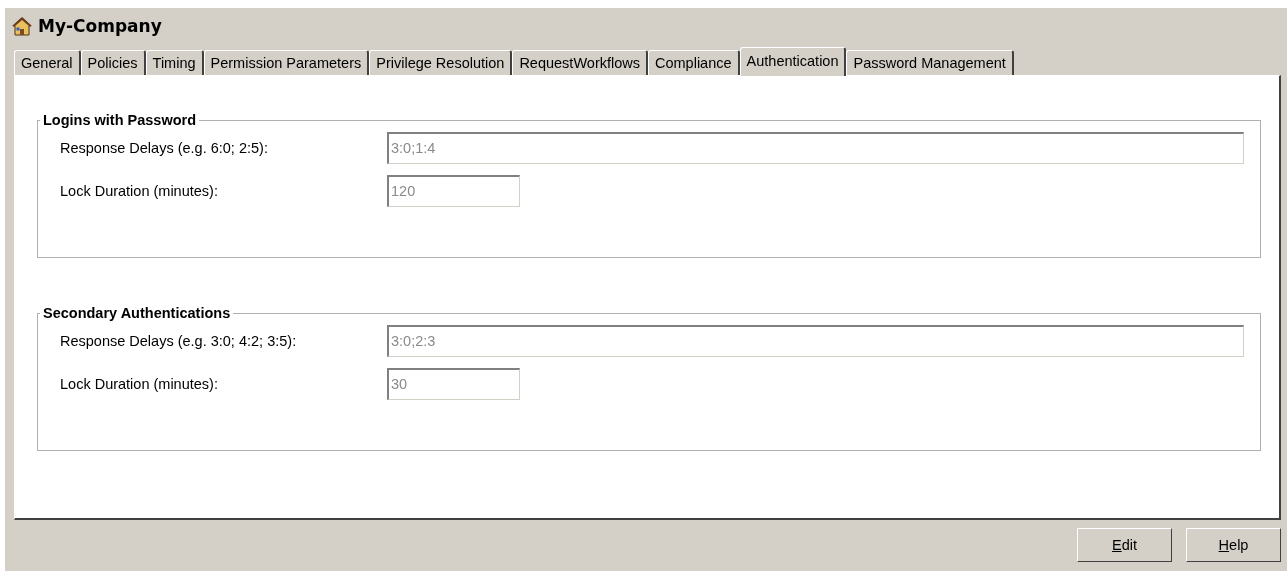 The image size is (1287, 571). What do you see at coordinates (113, 62) in the screenshot?
I see `tab: Policies` at bounding box center [113, 62].